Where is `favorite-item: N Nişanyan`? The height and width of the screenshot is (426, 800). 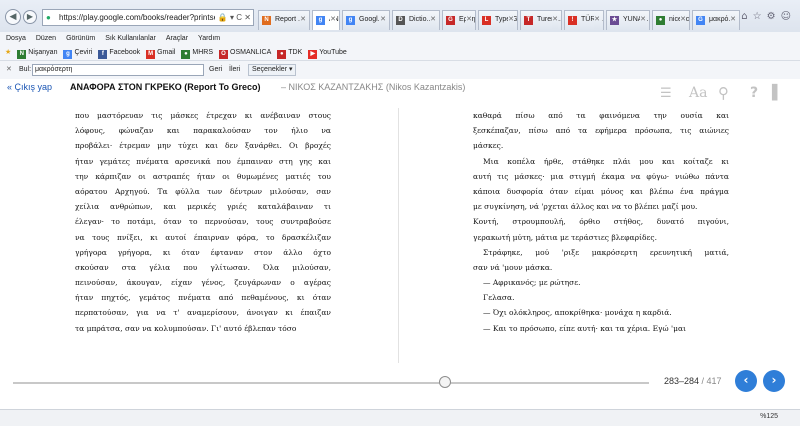
favorite-item: N Nişanyan is located at coordinates (37, 53).